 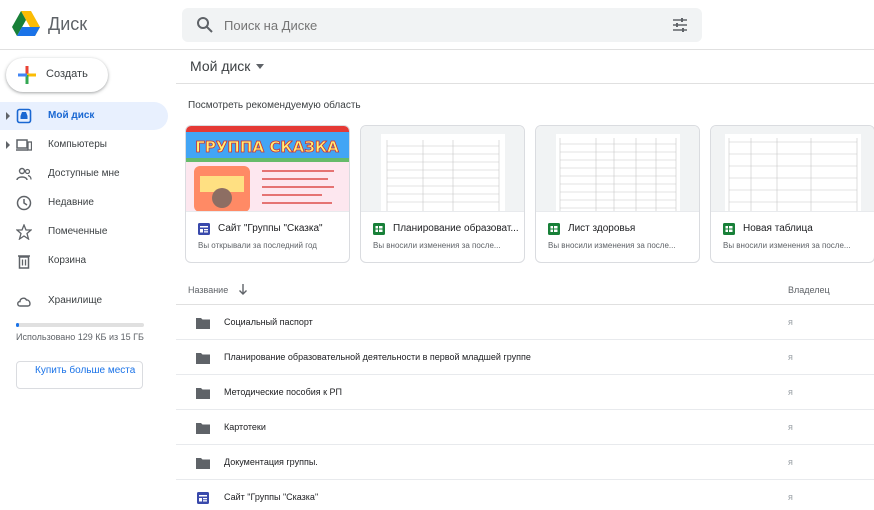 What do you see at coordinates (24, 262) in the screenshot?
I see `trash-icon` at bounding box center [24, 262].